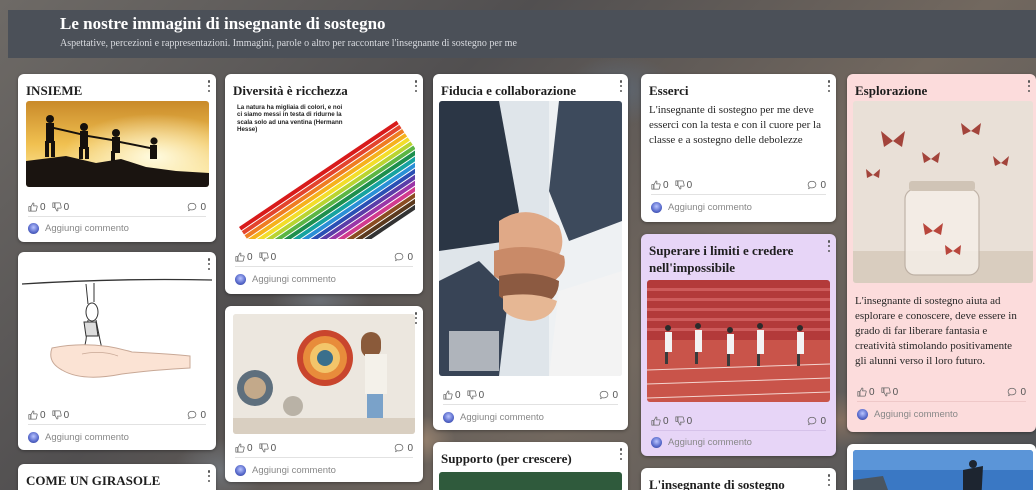 The width and height of the screenshot is (1036, 490). What do you see at coordinates (738, 341) in the screenshot?
I see `post-image-runners` at bounding box center [738, 341].